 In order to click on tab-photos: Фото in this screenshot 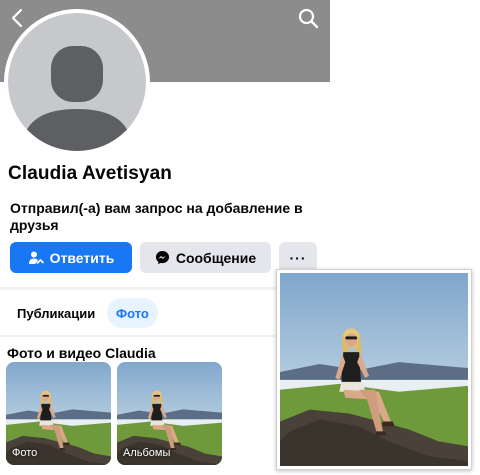, I will do `click(132, 313)`.